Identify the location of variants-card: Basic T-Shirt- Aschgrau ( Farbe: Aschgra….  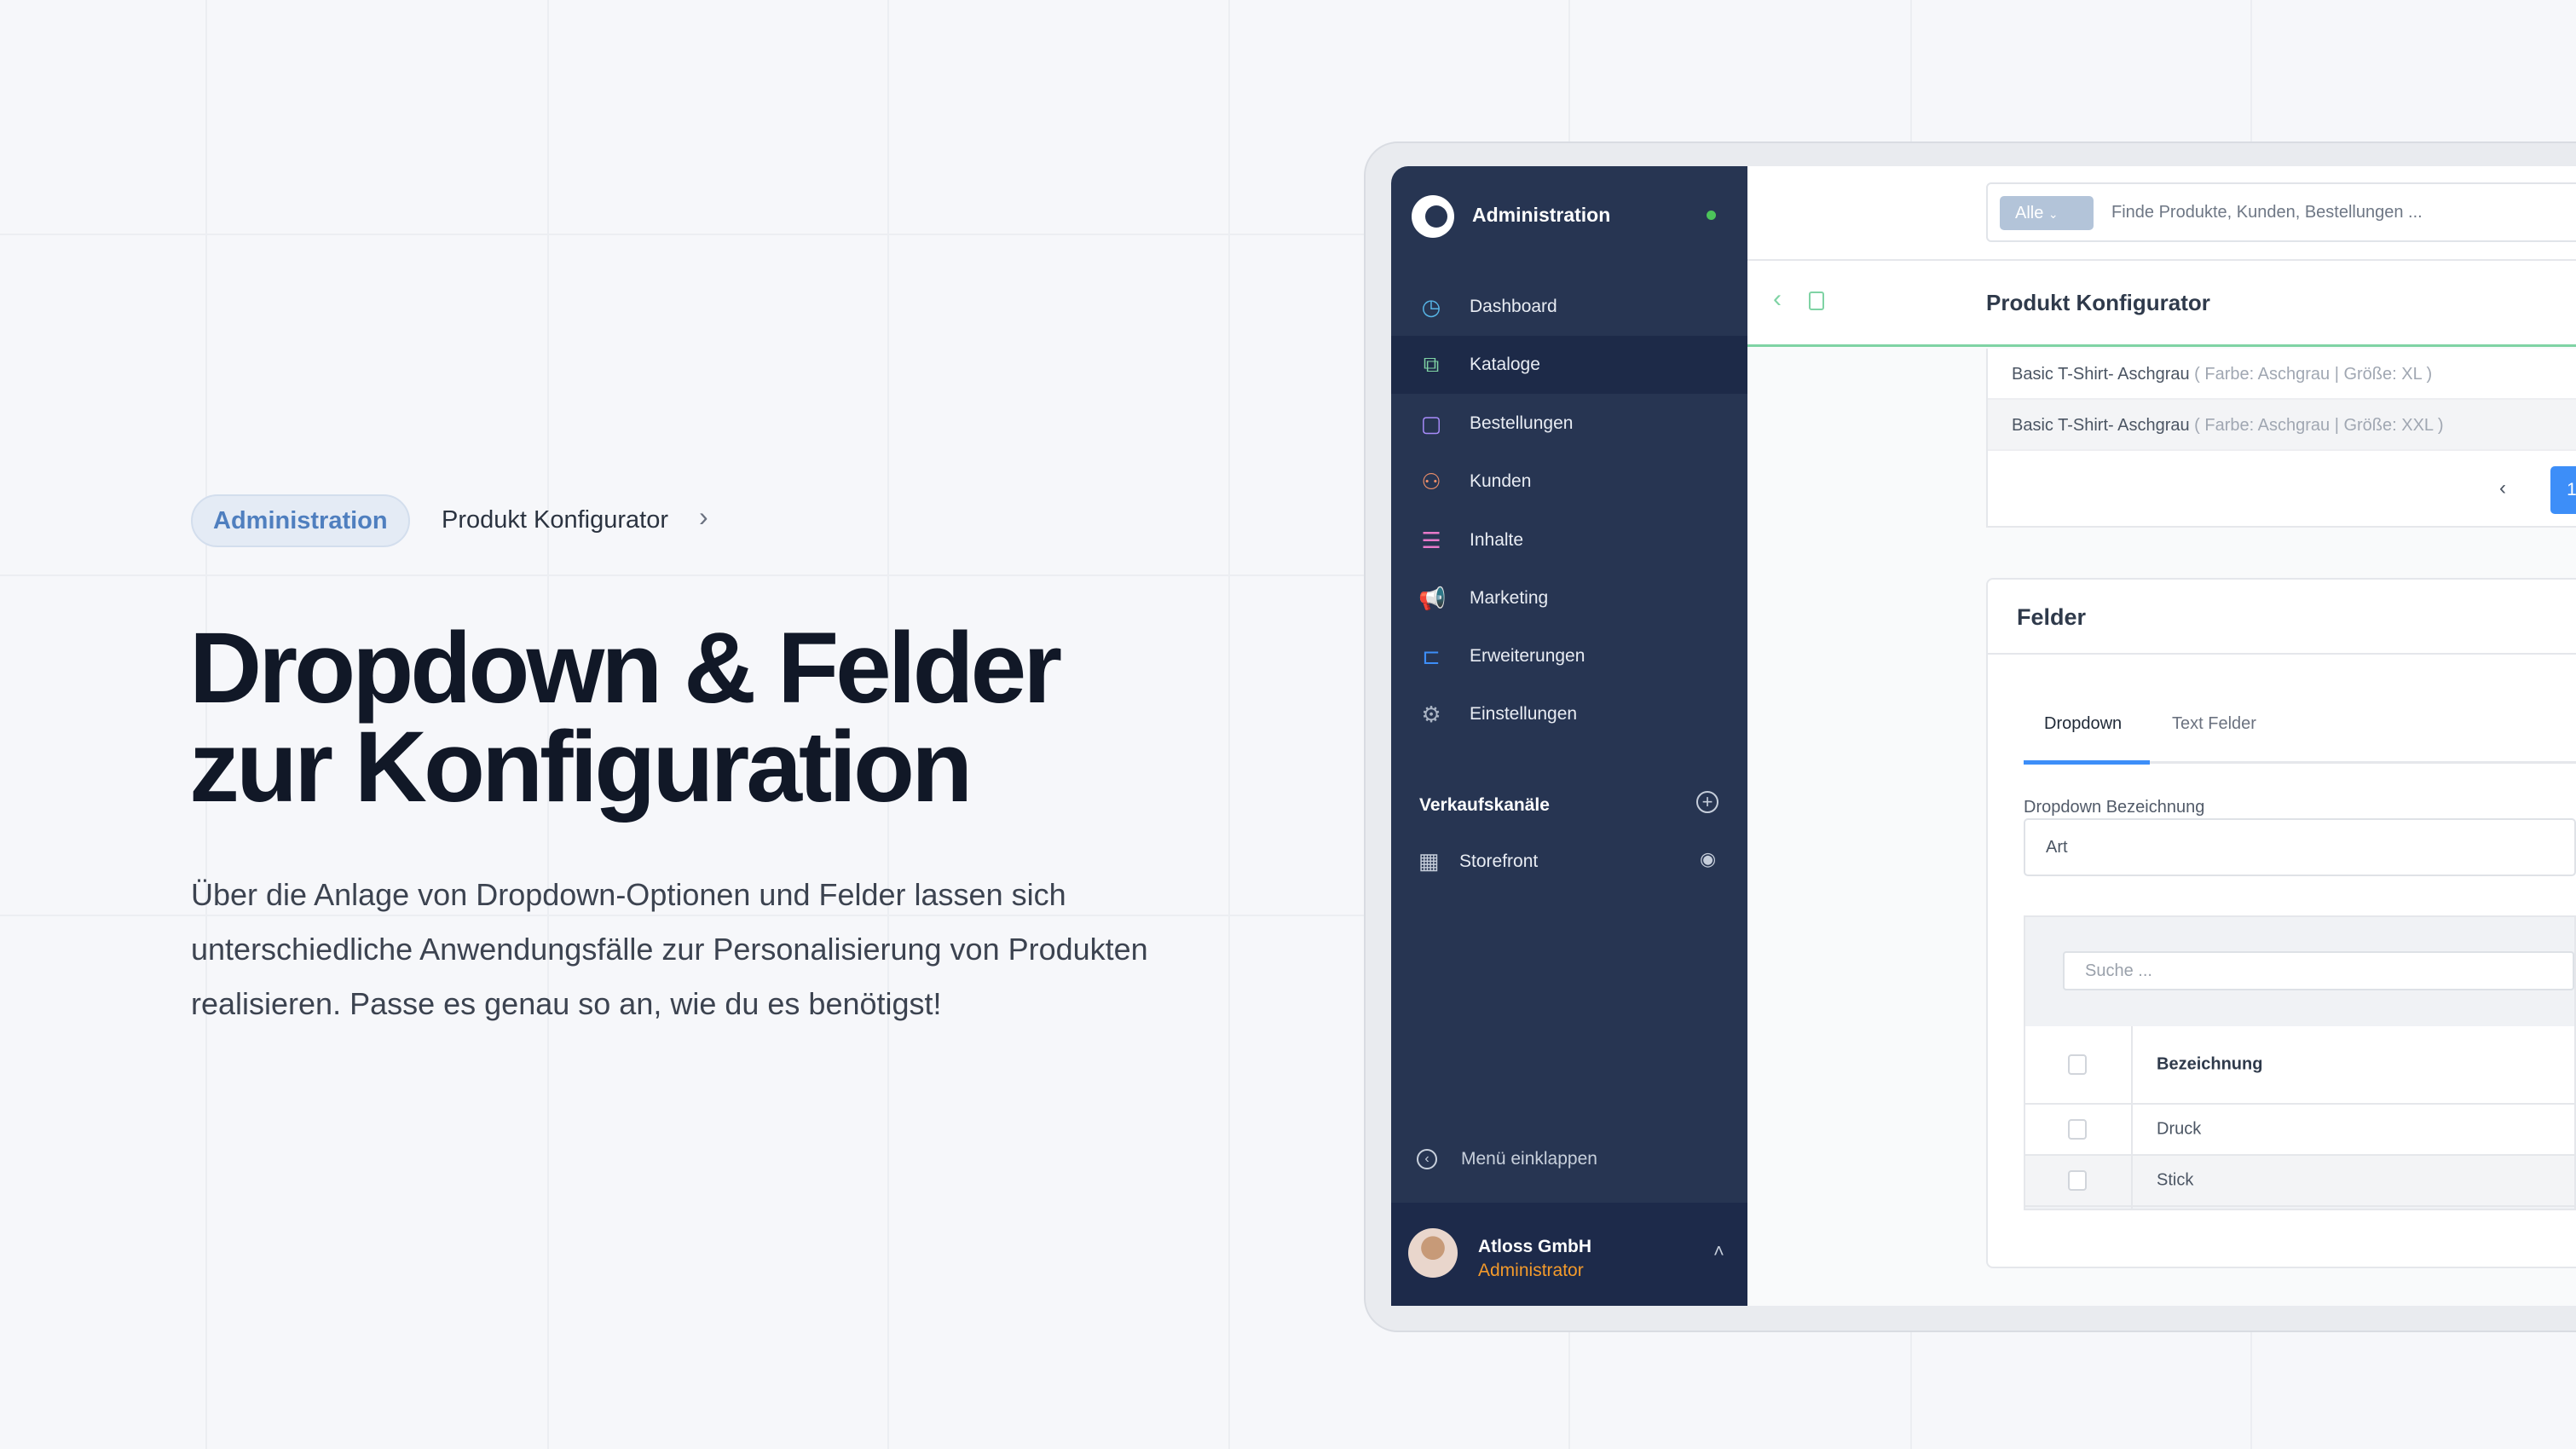
(2281, 438).